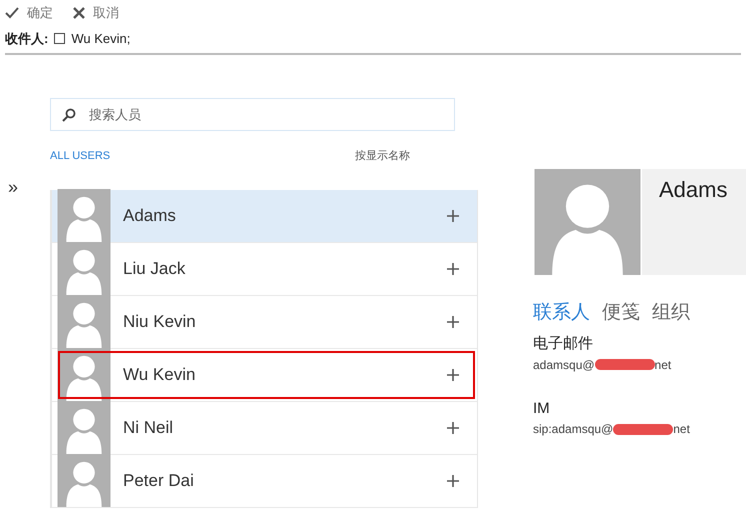  Describe the element at coordinates (13, 186) in the screenshot. I see `expand-icon: »` at that location.